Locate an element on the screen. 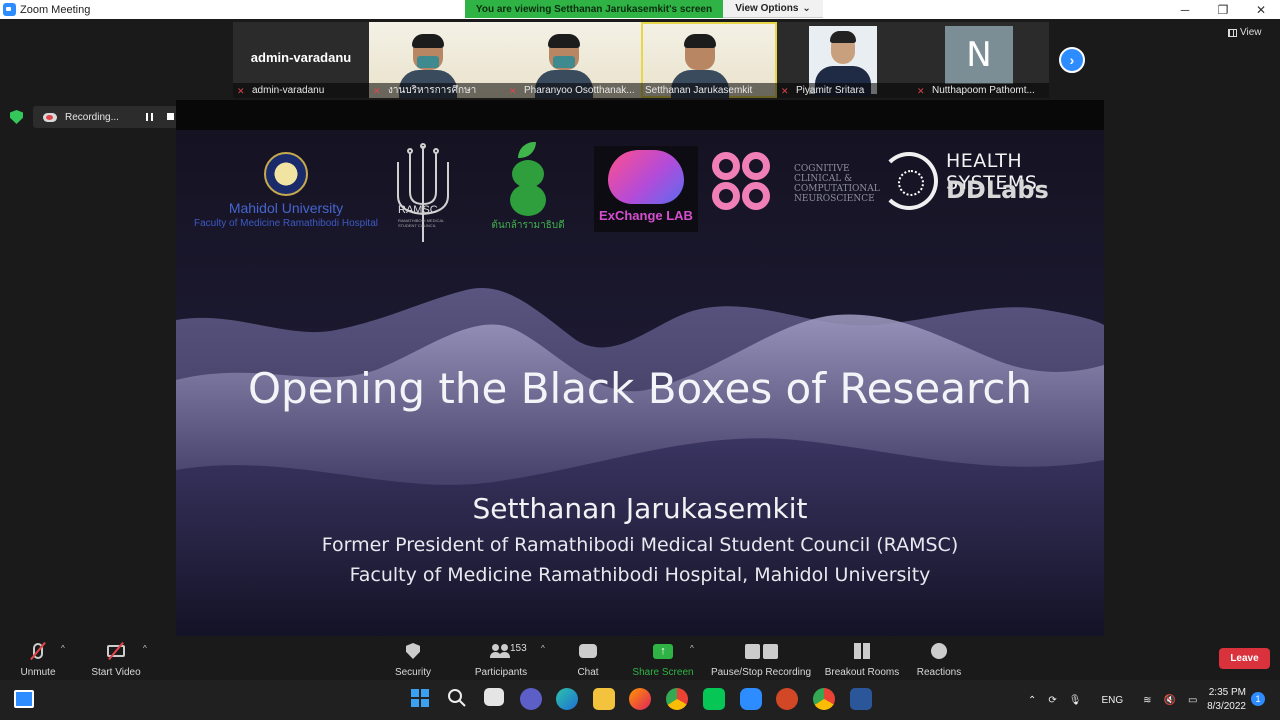 The image size is (1280, 720). share-screen-button: ↑ Share Screen is located at coordinates (663, 659).